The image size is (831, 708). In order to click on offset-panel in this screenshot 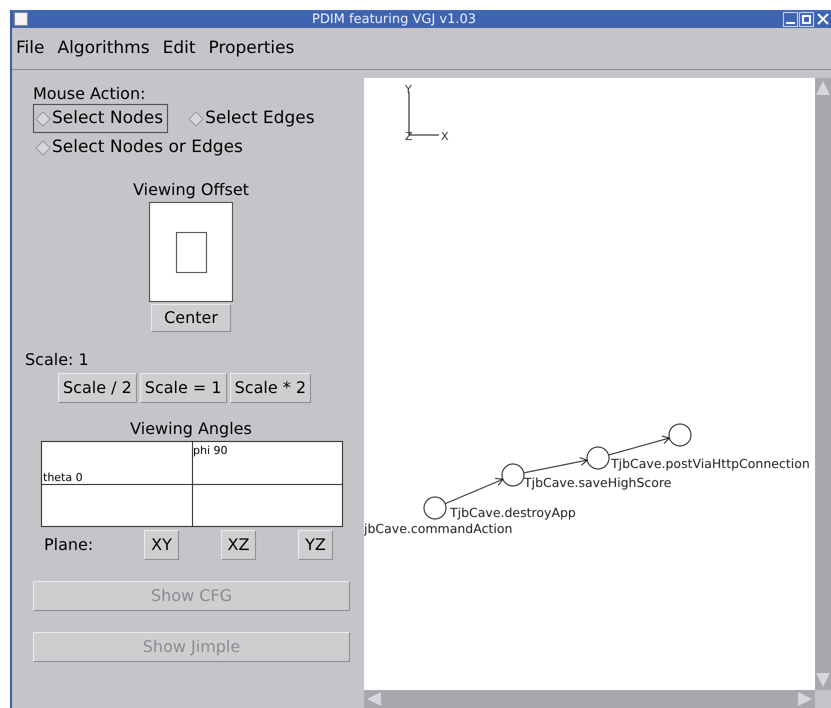, I will do `click(191, 252)`.